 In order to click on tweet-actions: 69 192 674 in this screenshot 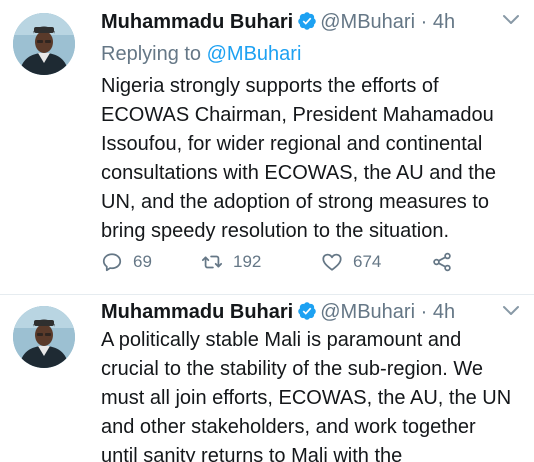, I will do `click(311, 262)`.